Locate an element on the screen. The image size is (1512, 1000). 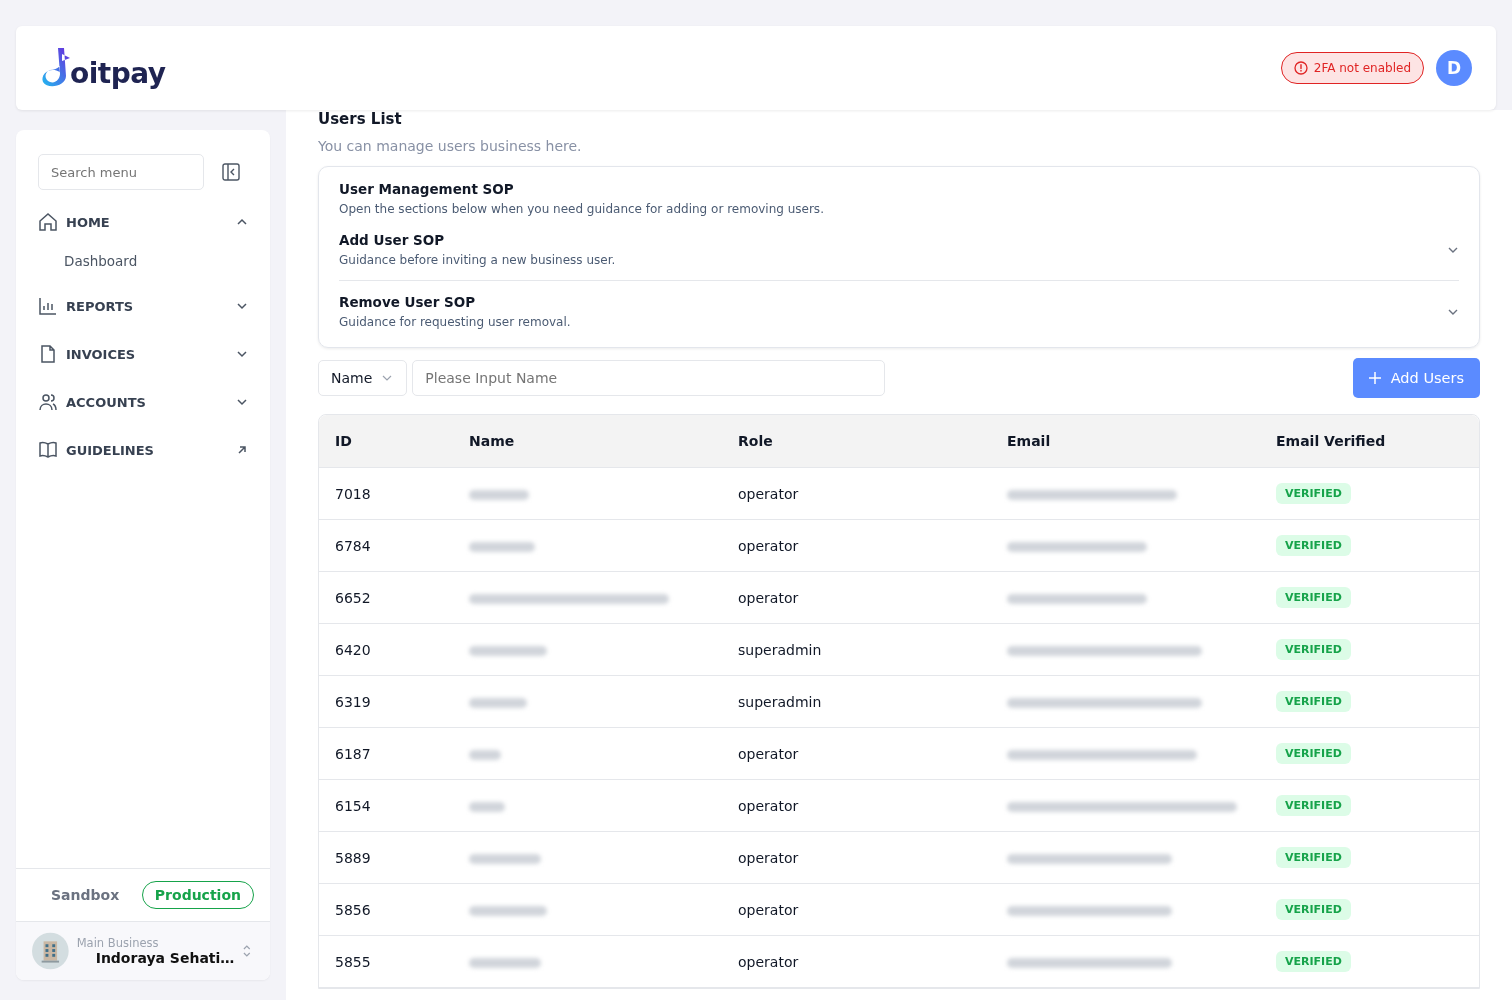
logo-text: oitpay is located at coordinates (118, 73).